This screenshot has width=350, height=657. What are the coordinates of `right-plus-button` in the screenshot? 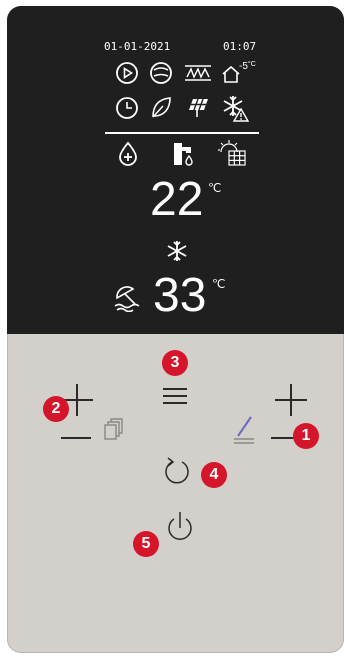 It's located at (291, 402).